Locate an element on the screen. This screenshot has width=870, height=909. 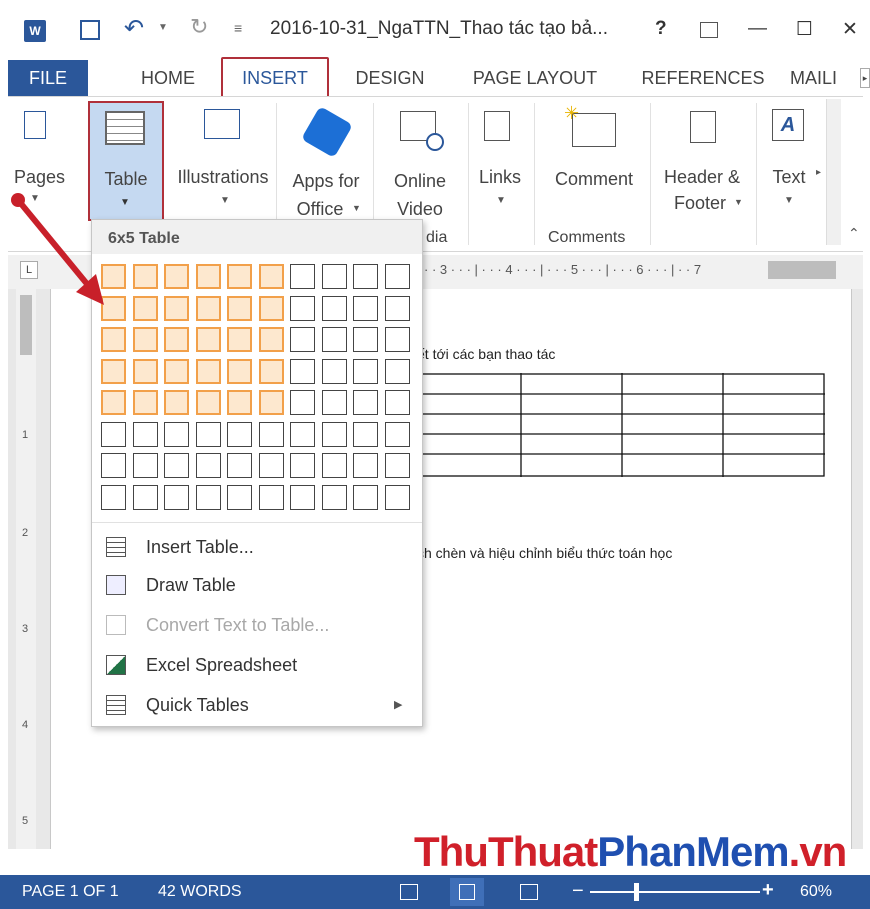
word-count: 42 WORDS is located at coordinates (200, 892).